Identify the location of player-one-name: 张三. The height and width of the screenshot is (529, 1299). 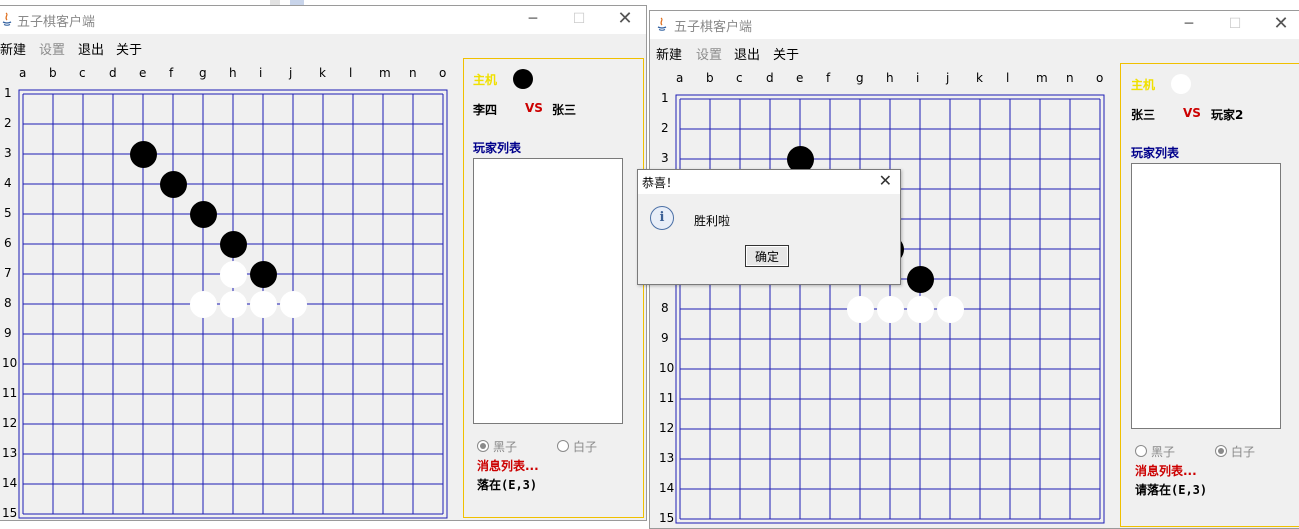
(1143, 115).